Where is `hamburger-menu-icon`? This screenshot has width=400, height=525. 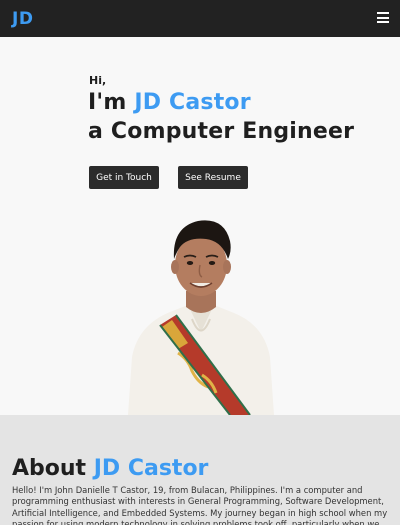 hamburger-menu-icon is located at coordinates (383, 17).